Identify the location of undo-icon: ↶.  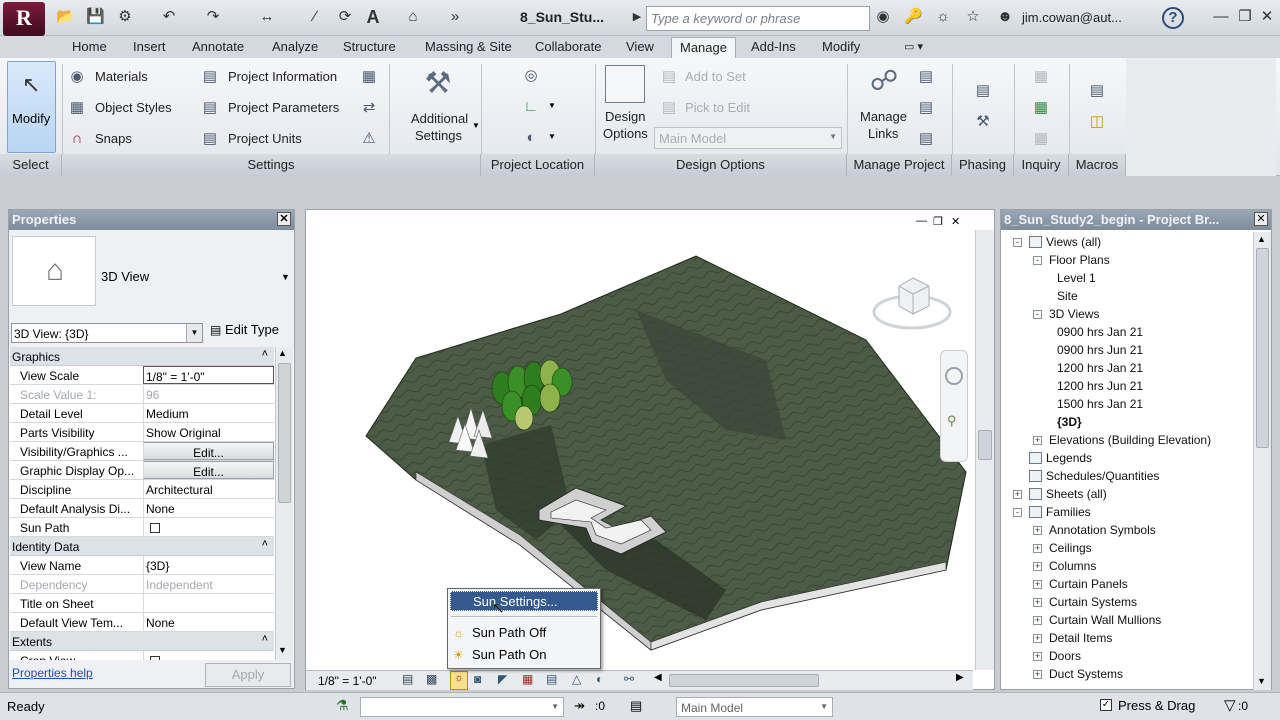
(169, 17).